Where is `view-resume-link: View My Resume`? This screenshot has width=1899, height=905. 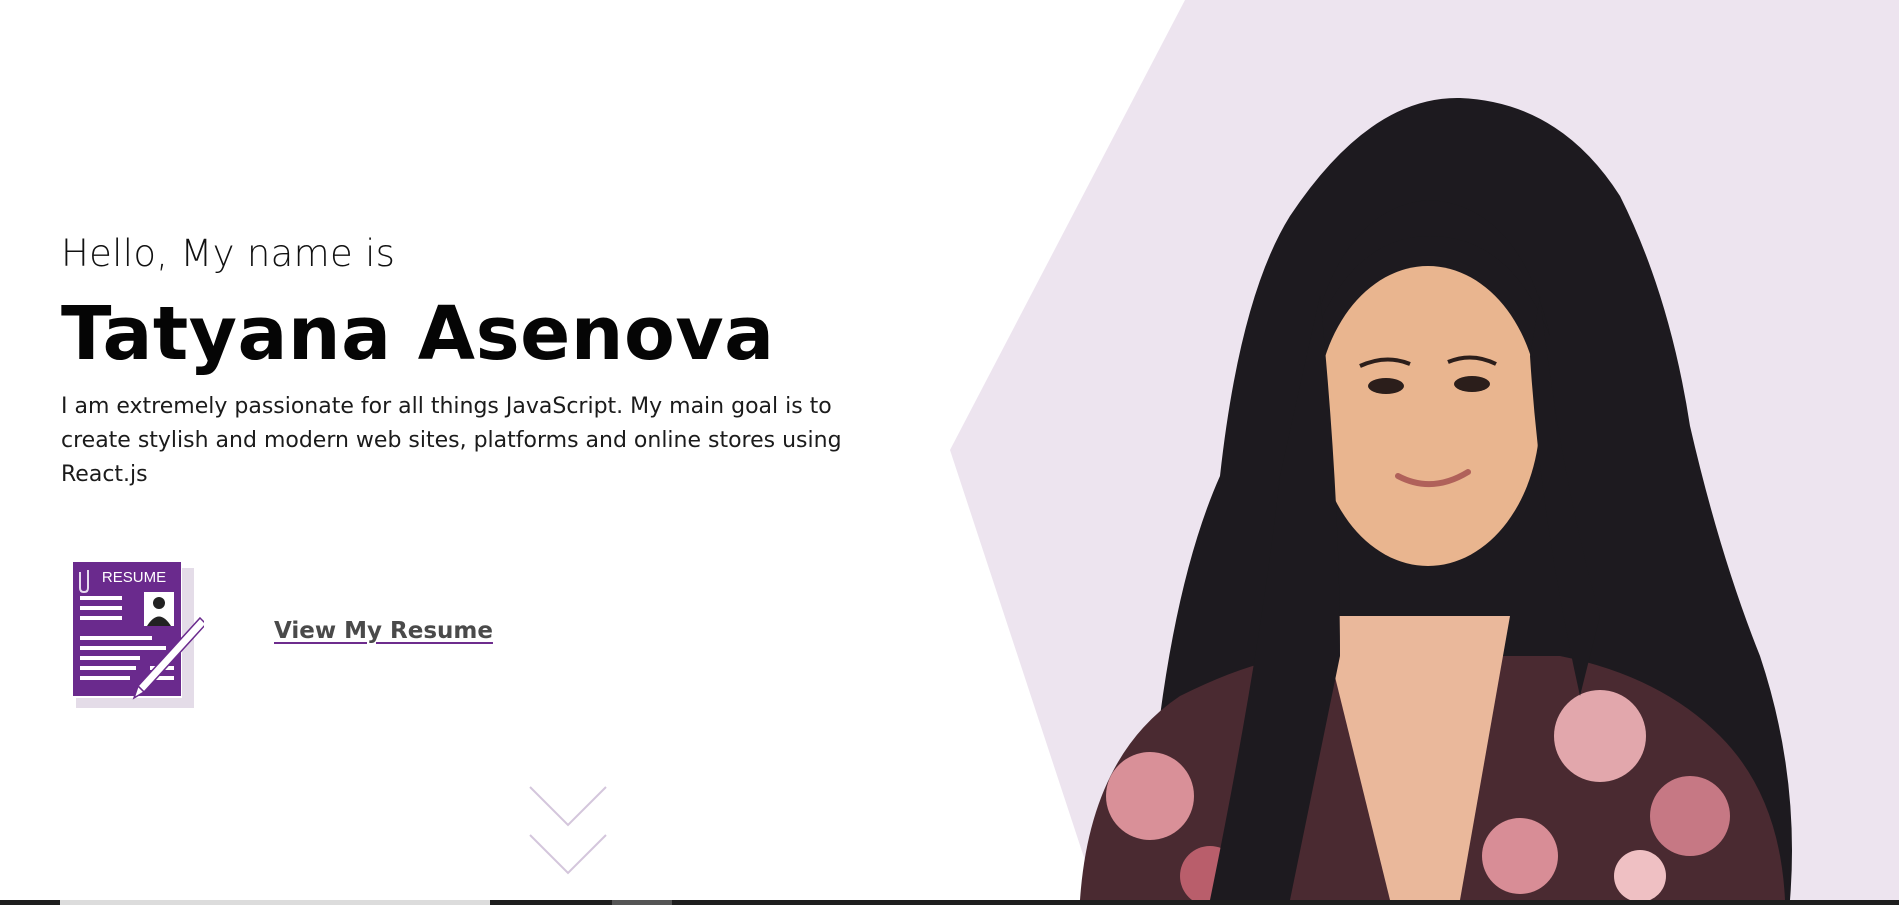 view-resume-link: View My Resume is located at coordinates (383, 631).